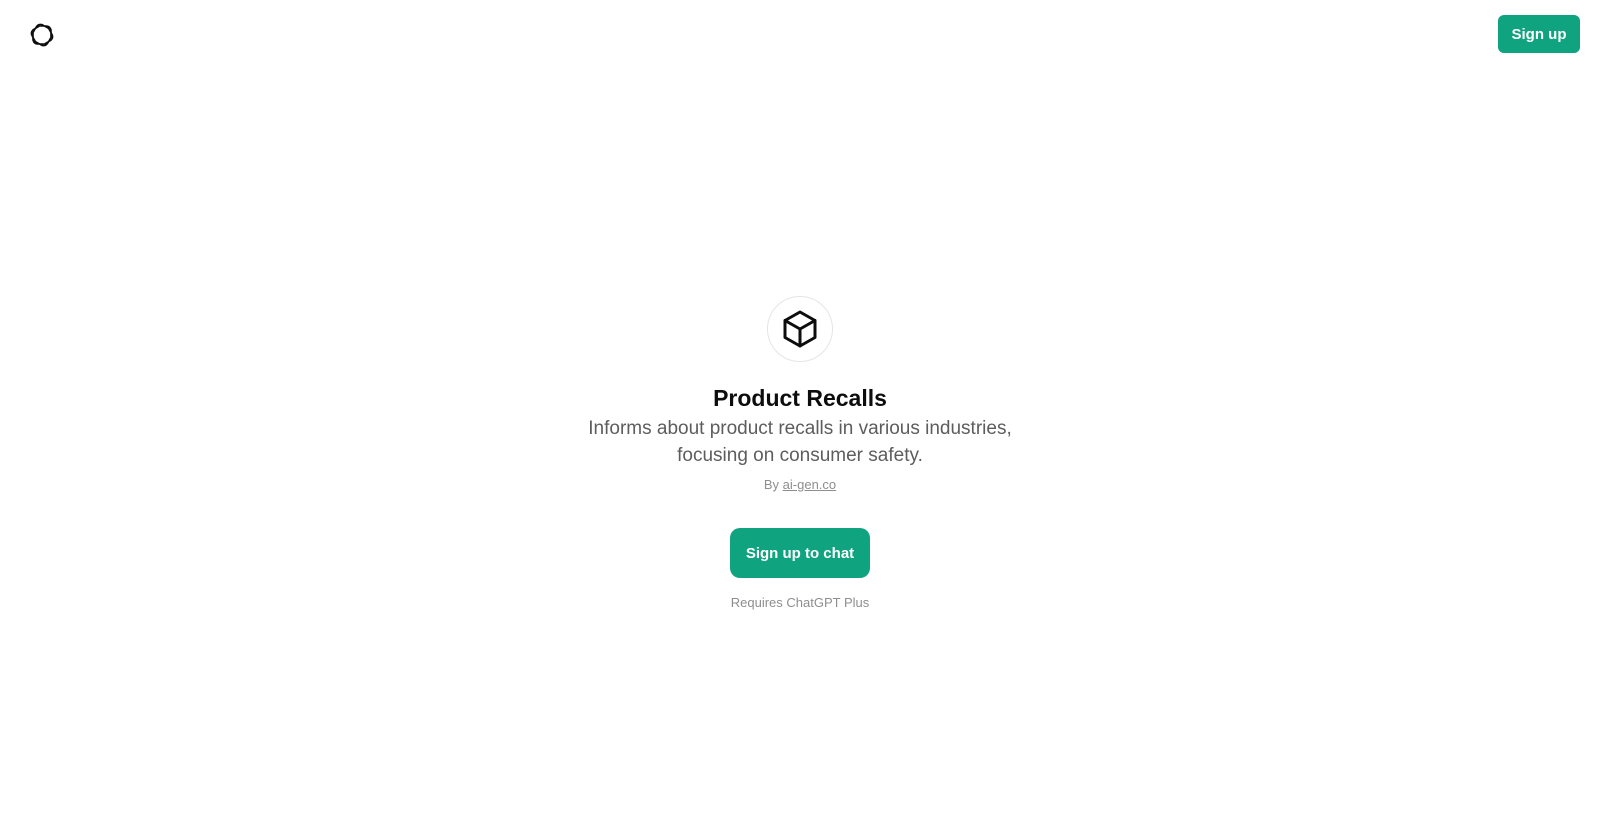 The height and width of the screenshot is (834, 1600). Describe the element at coordinates (800, 602) in the screenshot. I see `requirement-note: Requires ChatGPT Plus` at that location.